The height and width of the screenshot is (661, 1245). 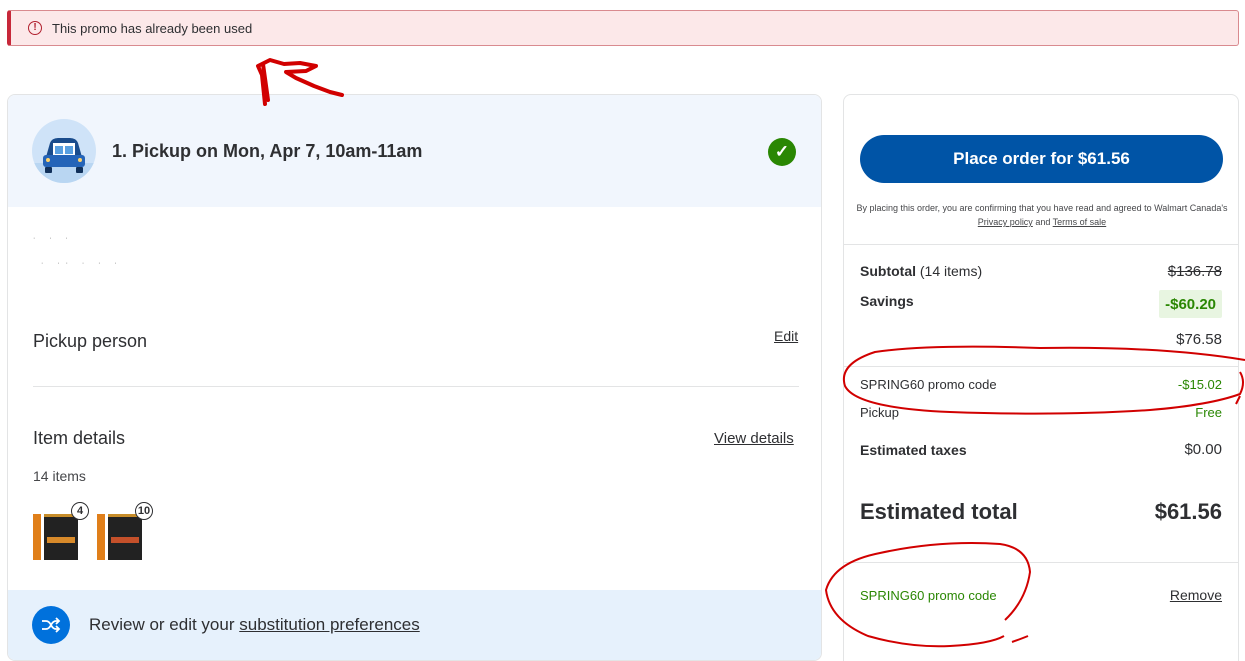 I want to click on privacy-policy-link: Privacy policy, so click(x=1005, y=222).